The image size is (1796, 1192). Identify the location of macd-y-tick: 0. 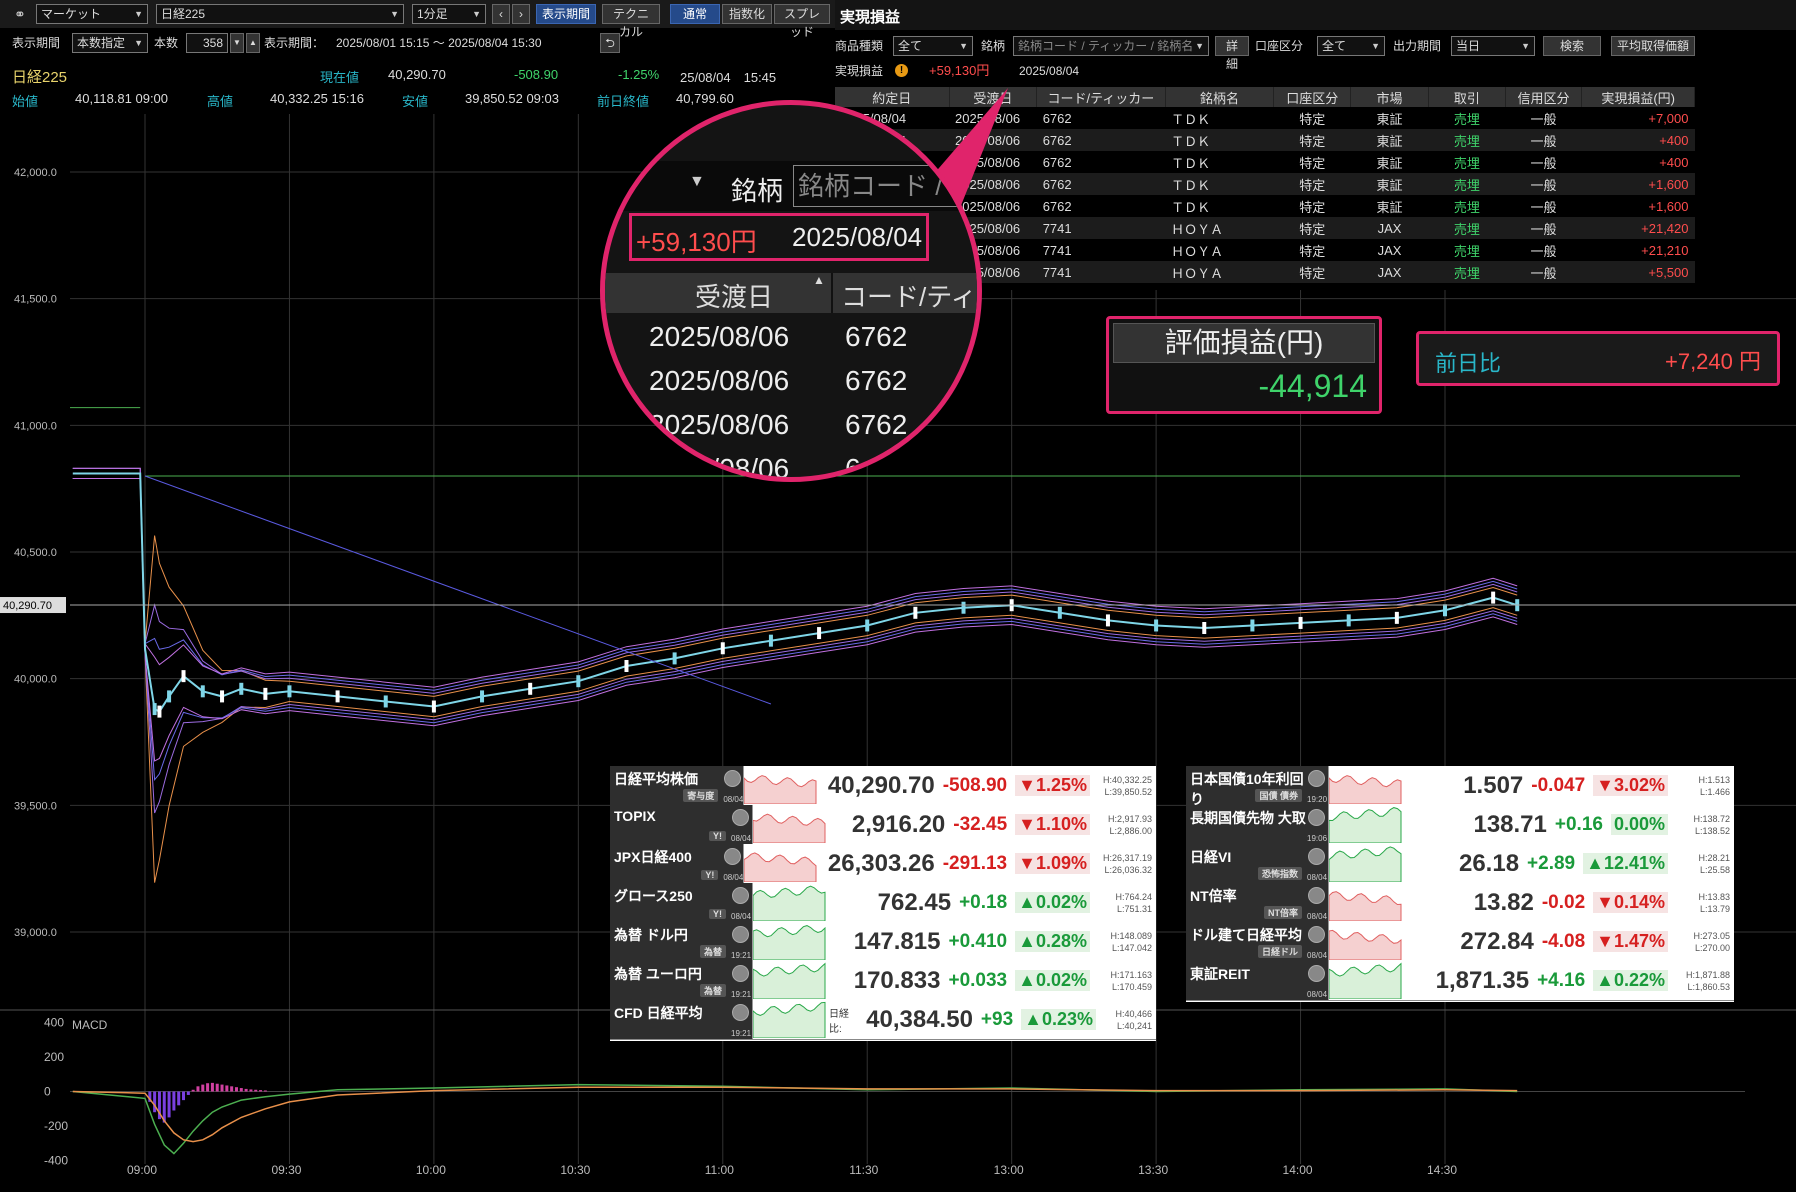
(47, 1092).